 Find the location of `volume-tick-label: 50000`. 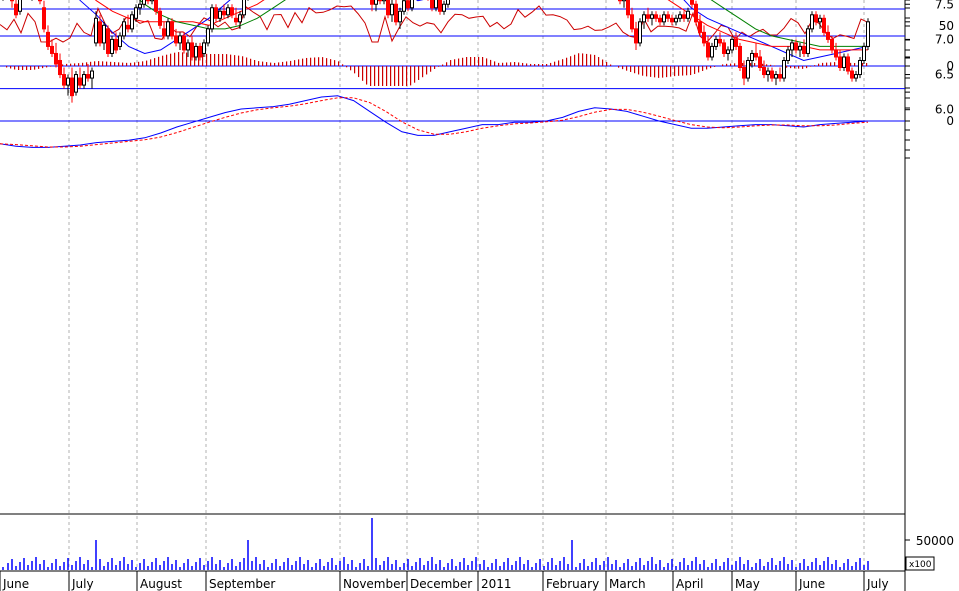

volume-tick-label: 50000 is located at coordinates (935, 541).